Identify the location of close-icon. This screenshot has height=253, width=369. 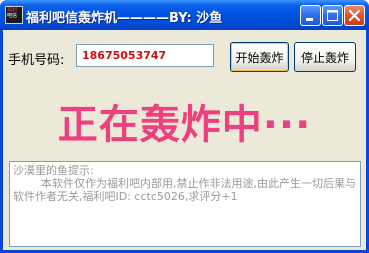
(354, 15).